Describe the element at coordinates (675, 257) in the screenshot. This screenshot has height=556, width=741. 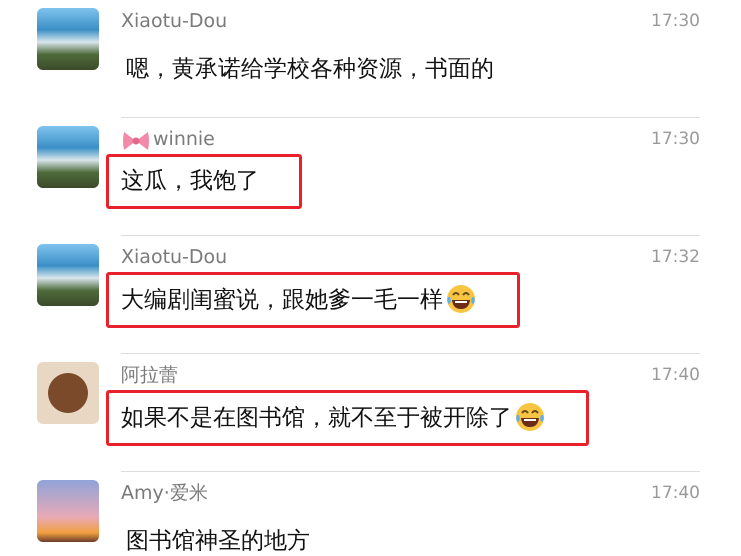
I see `message-time: 17:32` at that location.